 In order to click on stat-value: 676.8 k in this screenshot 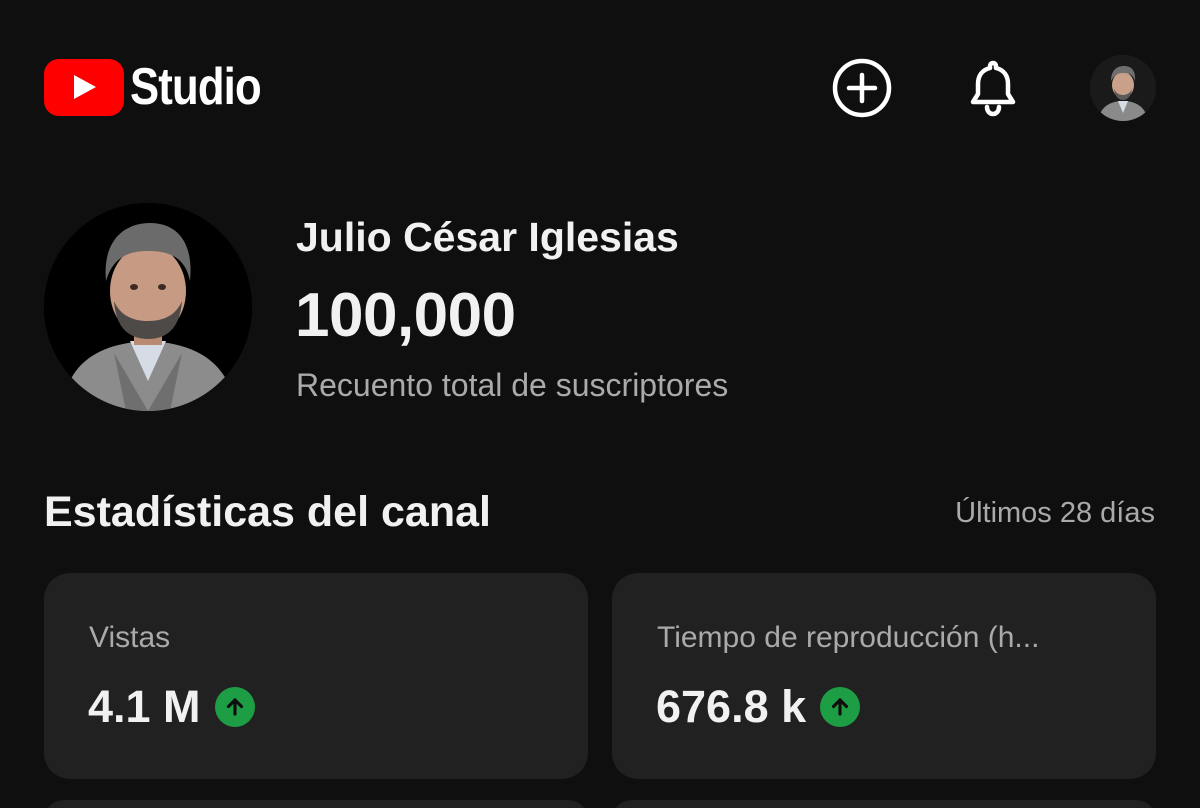, I will do `click(731, 706)`.